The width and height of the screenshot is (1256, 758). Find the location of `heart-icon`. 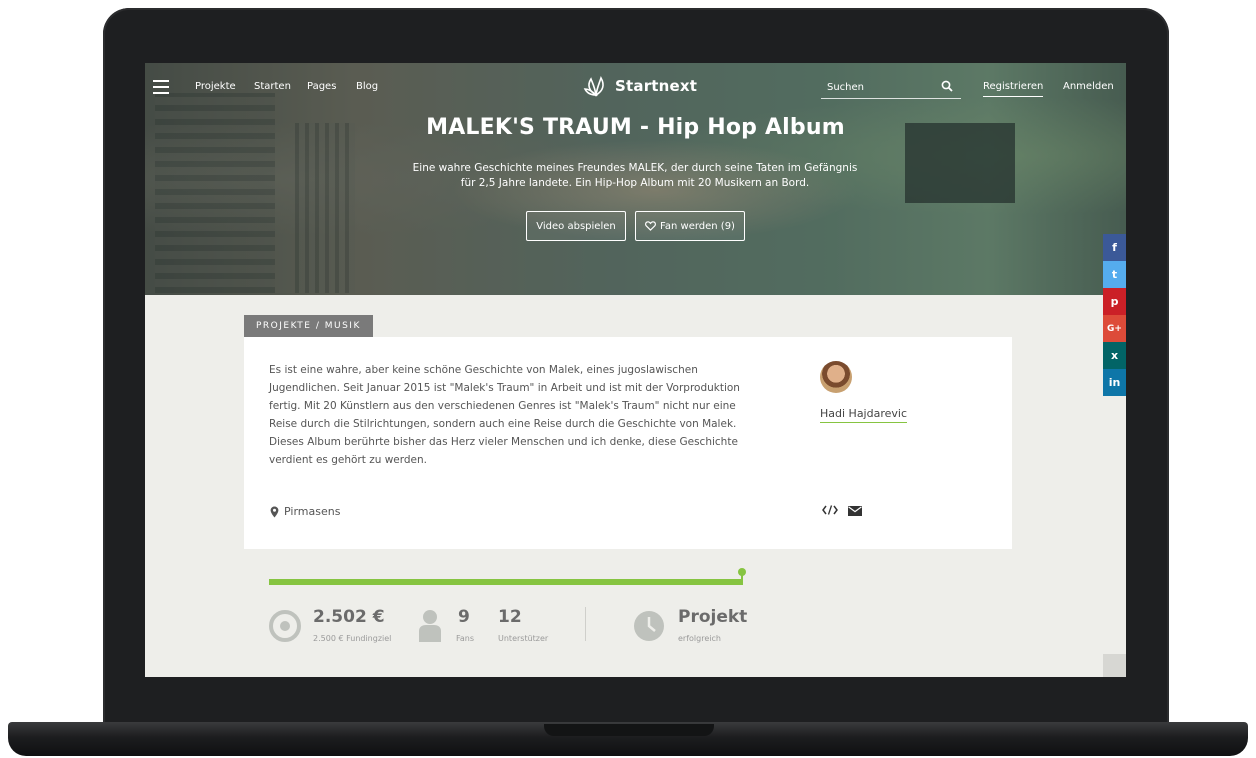

heart-icon is located at coordinates (650, 226).